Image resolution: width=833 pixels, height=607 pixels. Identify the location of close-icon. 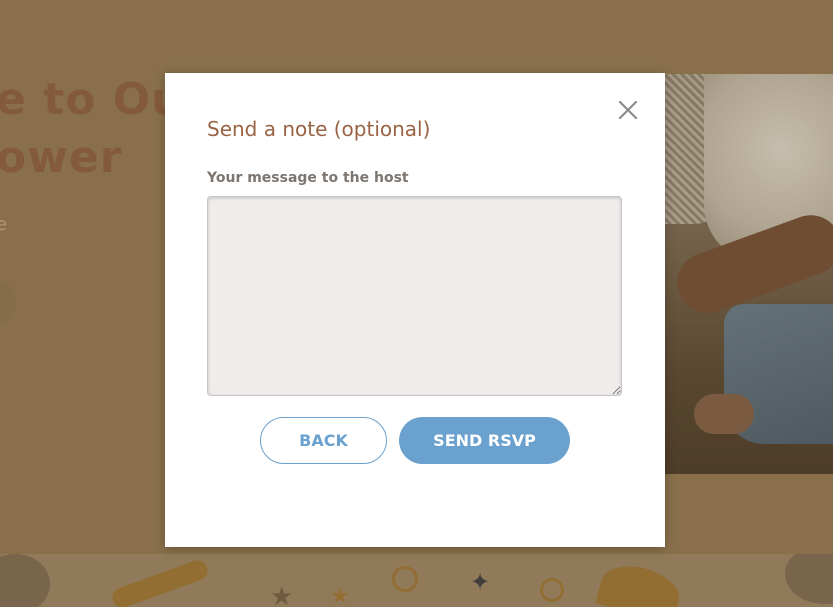
(628, 110).